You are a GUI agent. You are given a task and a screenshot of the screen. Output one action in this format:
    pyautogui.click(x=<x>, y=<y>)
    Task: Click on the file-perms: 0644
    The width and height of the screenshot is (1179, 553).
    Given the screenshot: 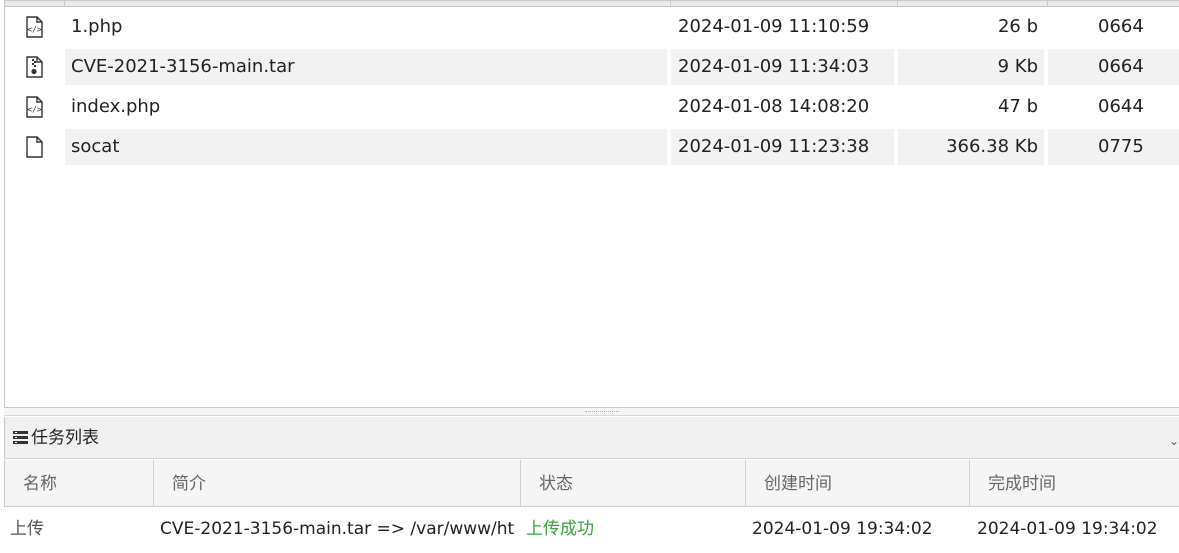 What is the action you would take?
    pyautogui.click(x=1121, y=106)
    